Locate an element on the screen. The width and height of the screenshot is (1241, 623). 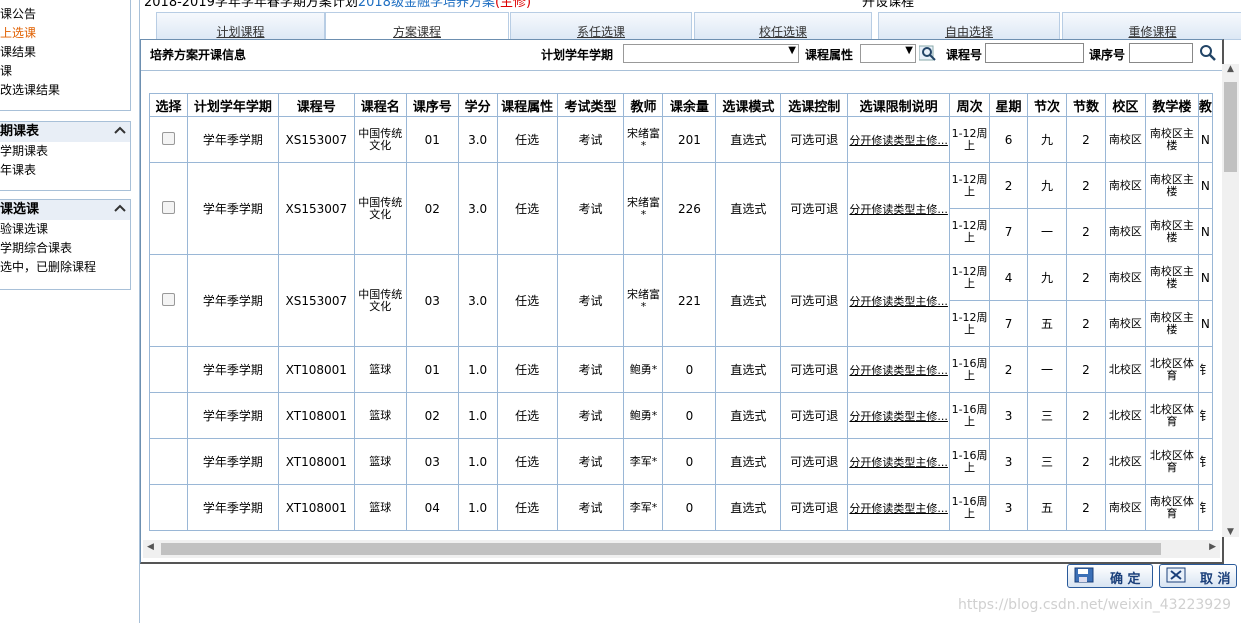
sidebar-section-header: 期课表 is located at coordinates (65, 132).